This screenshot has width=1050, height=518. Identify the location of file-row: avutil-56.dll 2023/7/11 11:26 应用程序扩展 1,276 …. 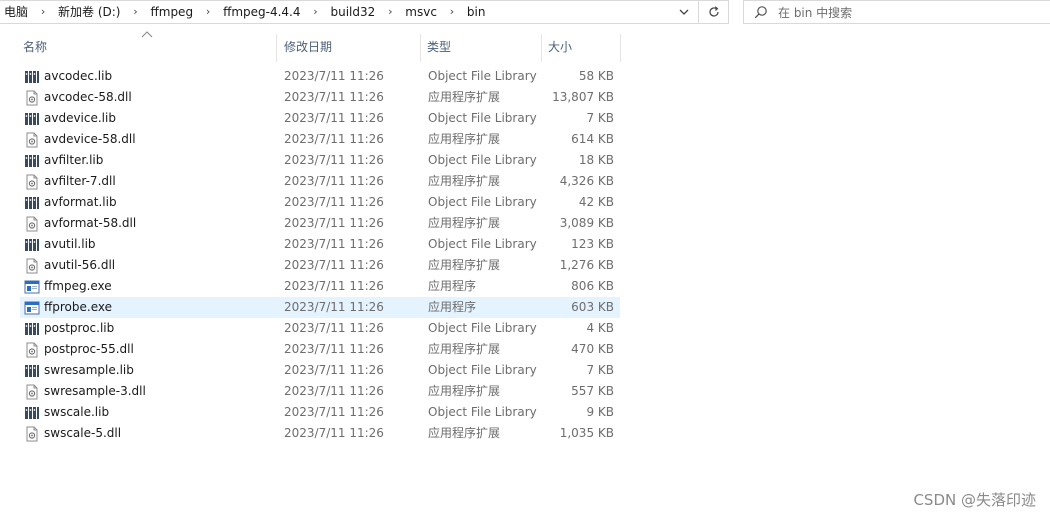
(320, 265).